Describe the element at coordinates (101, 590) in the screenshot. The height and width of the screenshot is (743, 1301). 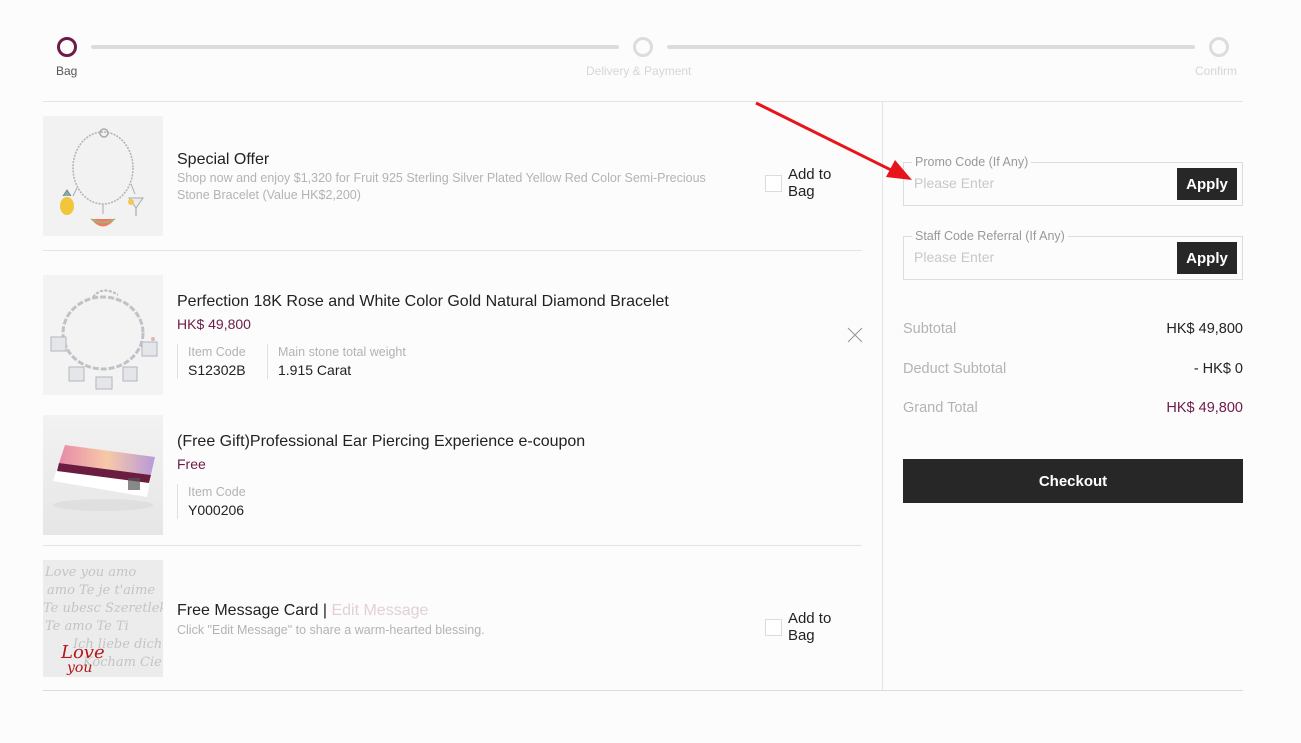
I see `svg-text: amo Te je t'aime` at that location.